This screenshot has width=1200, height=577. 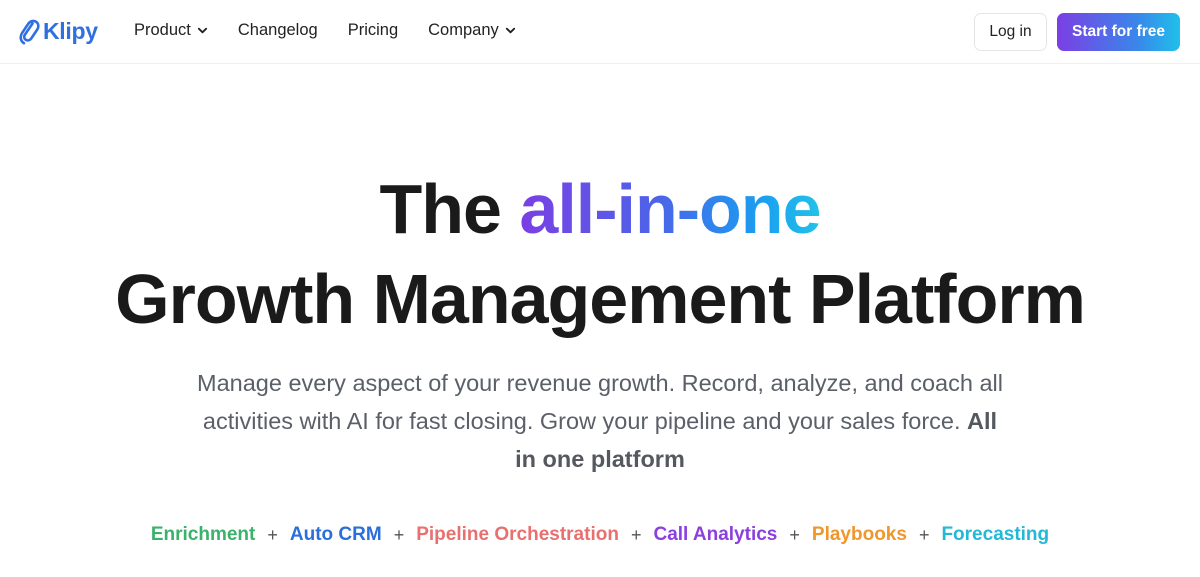 I want to click on nav-item-changelog: Changelog, so click(x=278, y=30).